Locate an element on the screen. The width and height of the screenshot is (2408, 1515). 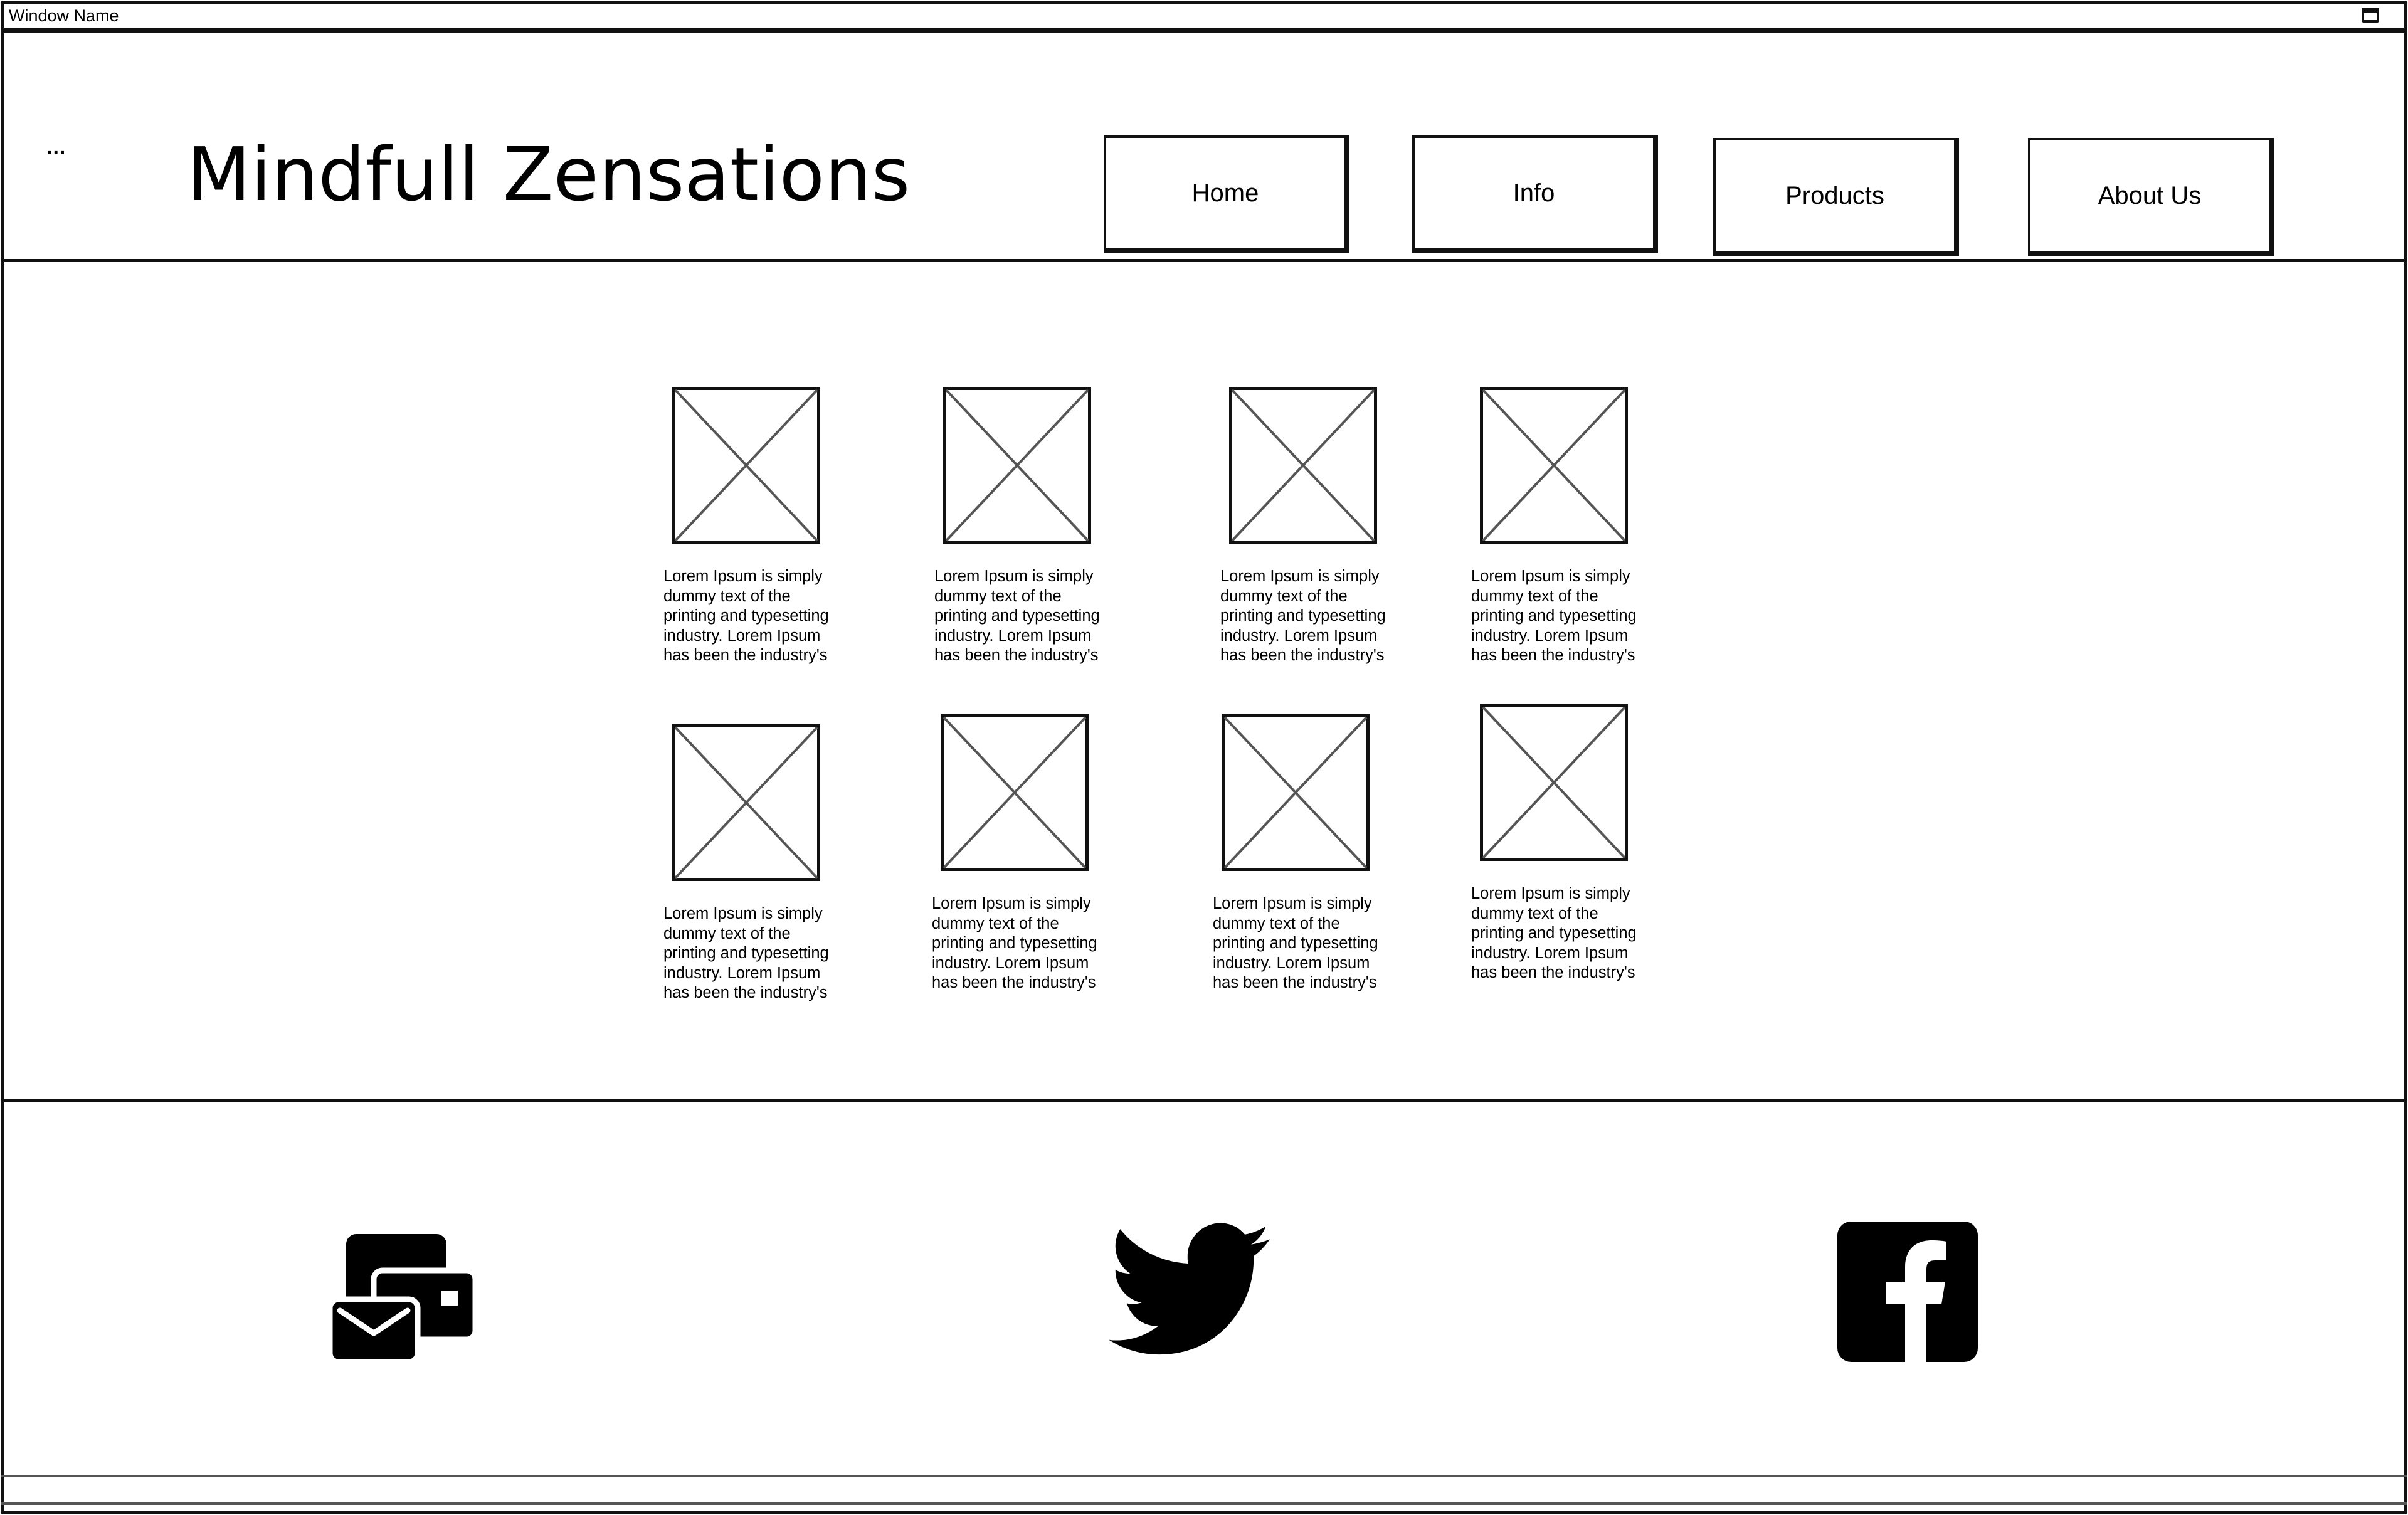
window-maximize-icon is located at coordinates (2370, 16).